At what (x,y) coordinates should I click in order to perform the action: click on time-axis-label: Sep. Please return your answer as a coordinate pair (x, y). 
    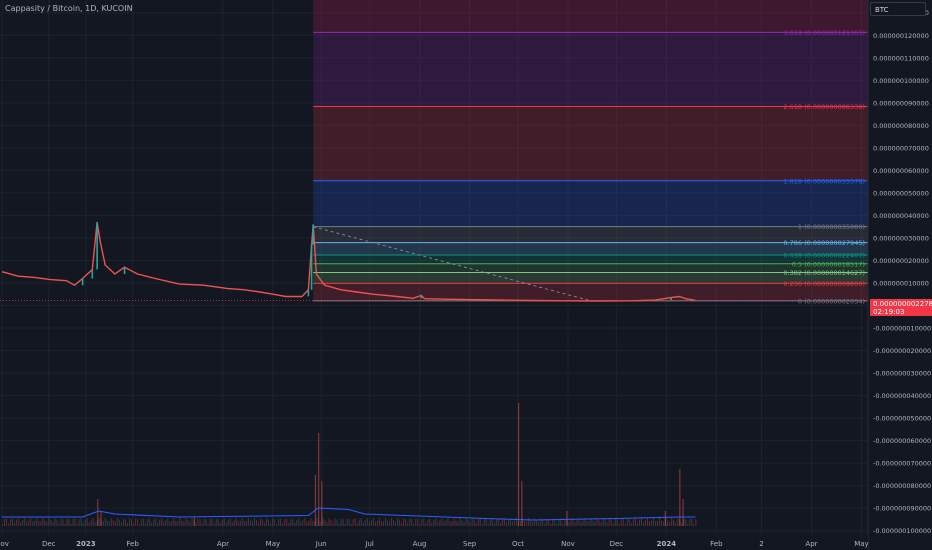
    Looking at the image, I should click on (470, 544).